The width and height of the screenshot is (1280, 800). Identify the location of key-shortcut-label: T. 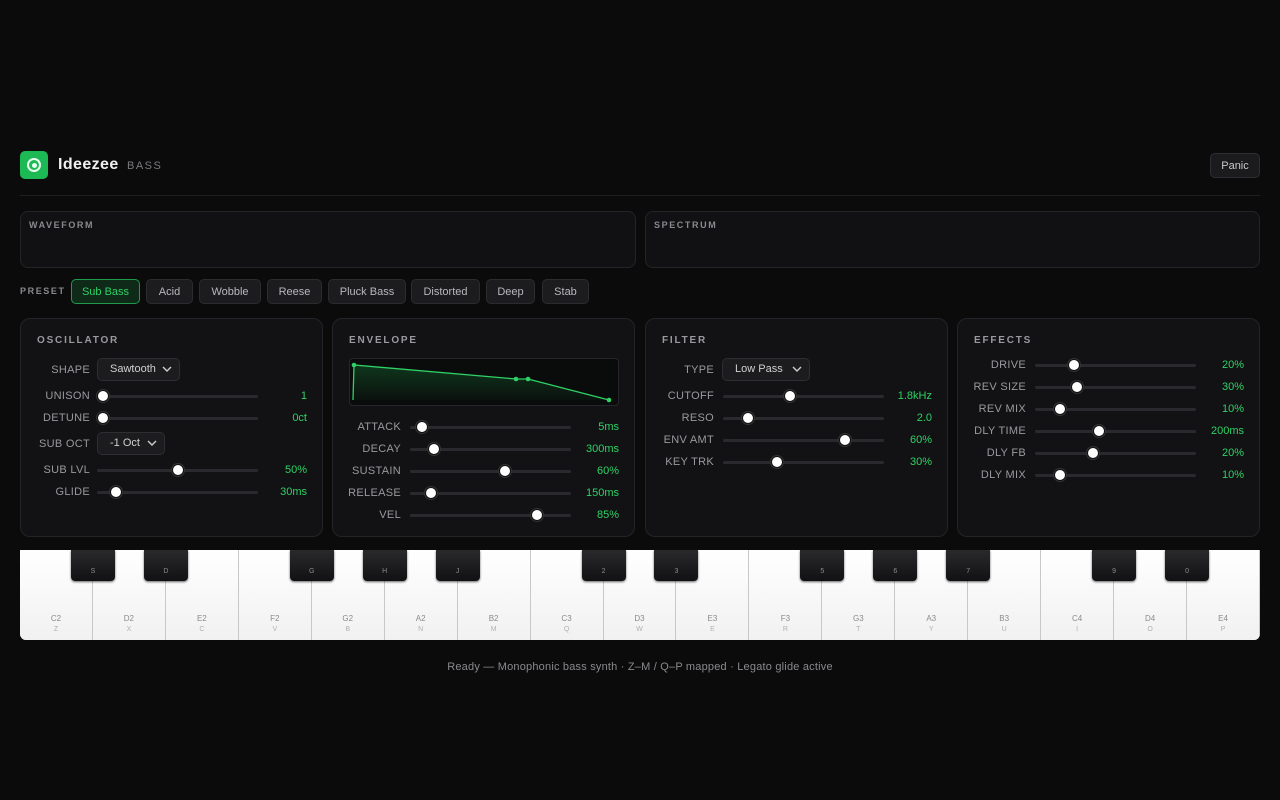
(858, 629).